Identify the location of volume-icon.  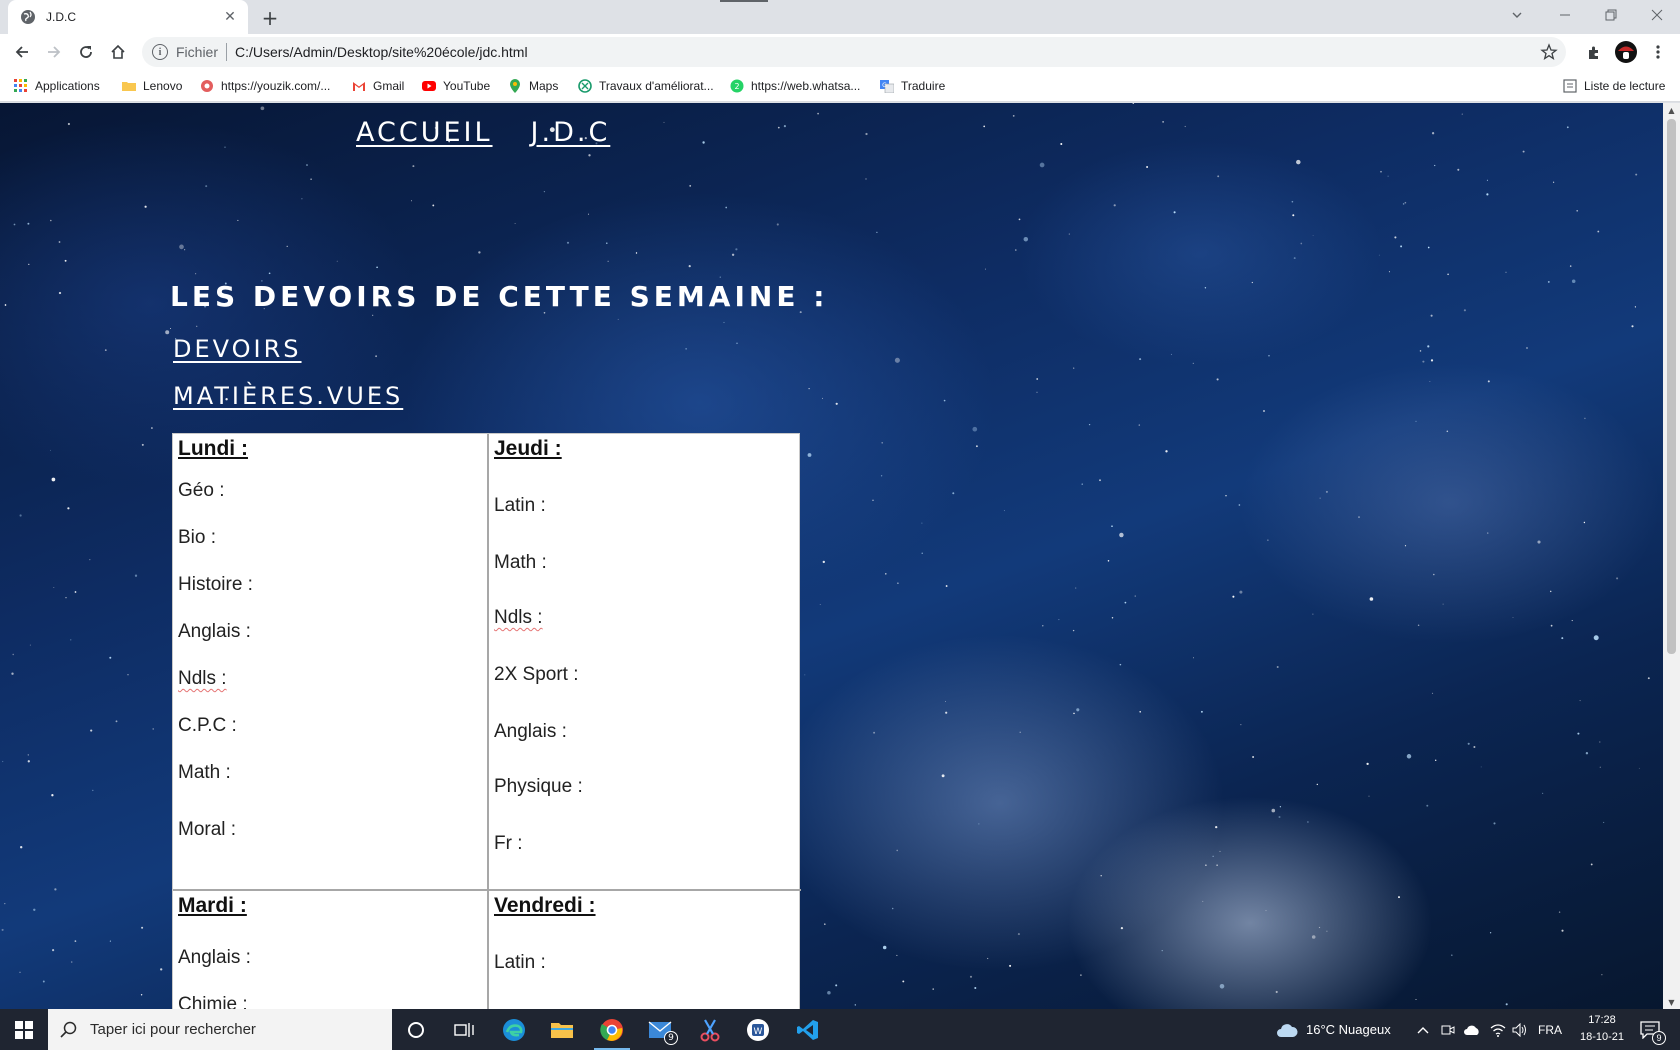
(1520, 1029).